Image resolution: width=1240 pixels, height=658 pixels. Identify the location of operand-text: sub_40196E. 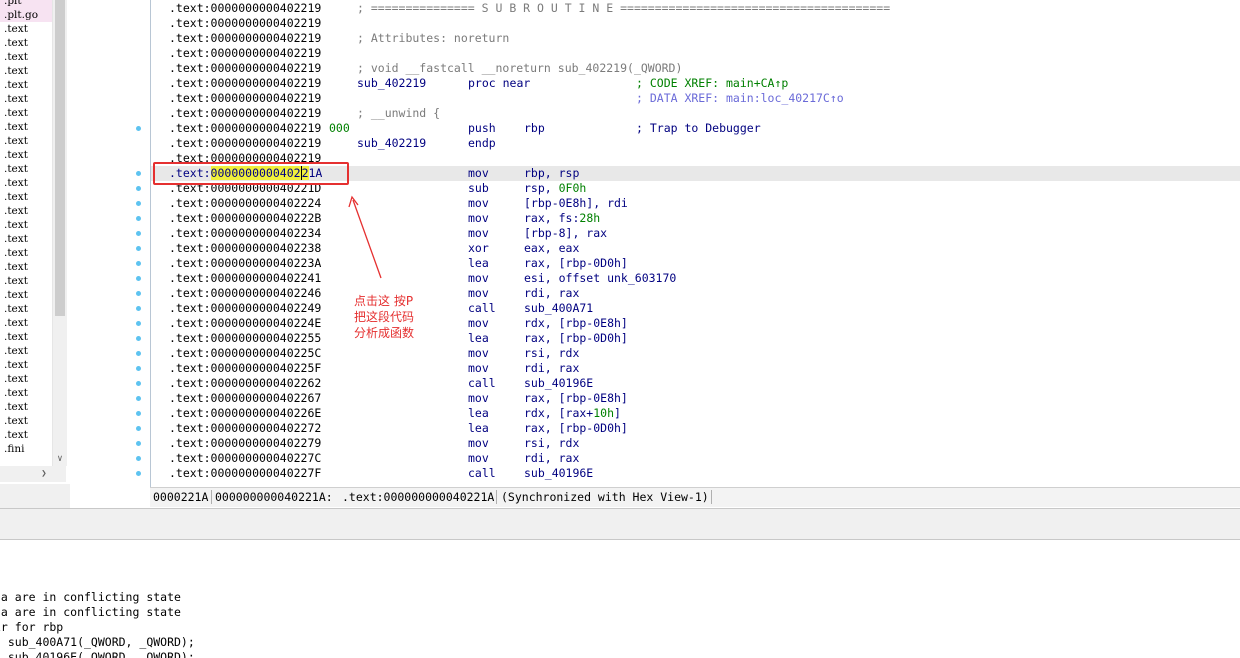
(559, 383).